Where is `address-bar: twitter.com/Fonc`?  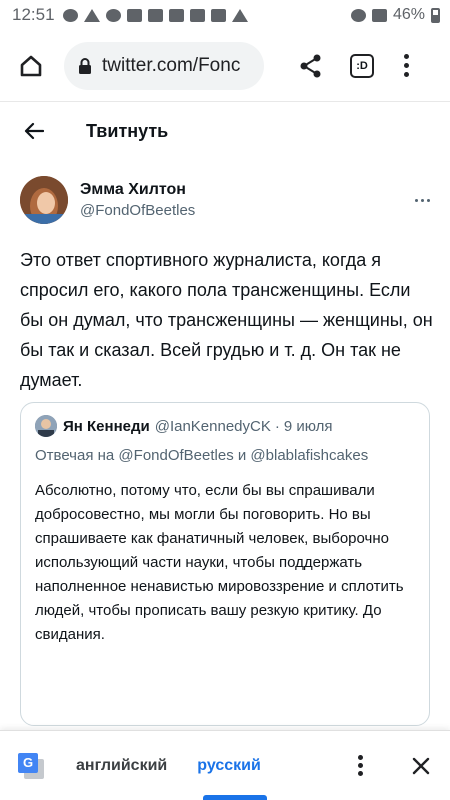
address-bar: twitter.com/Fonc is located at coordinates (164, 65).